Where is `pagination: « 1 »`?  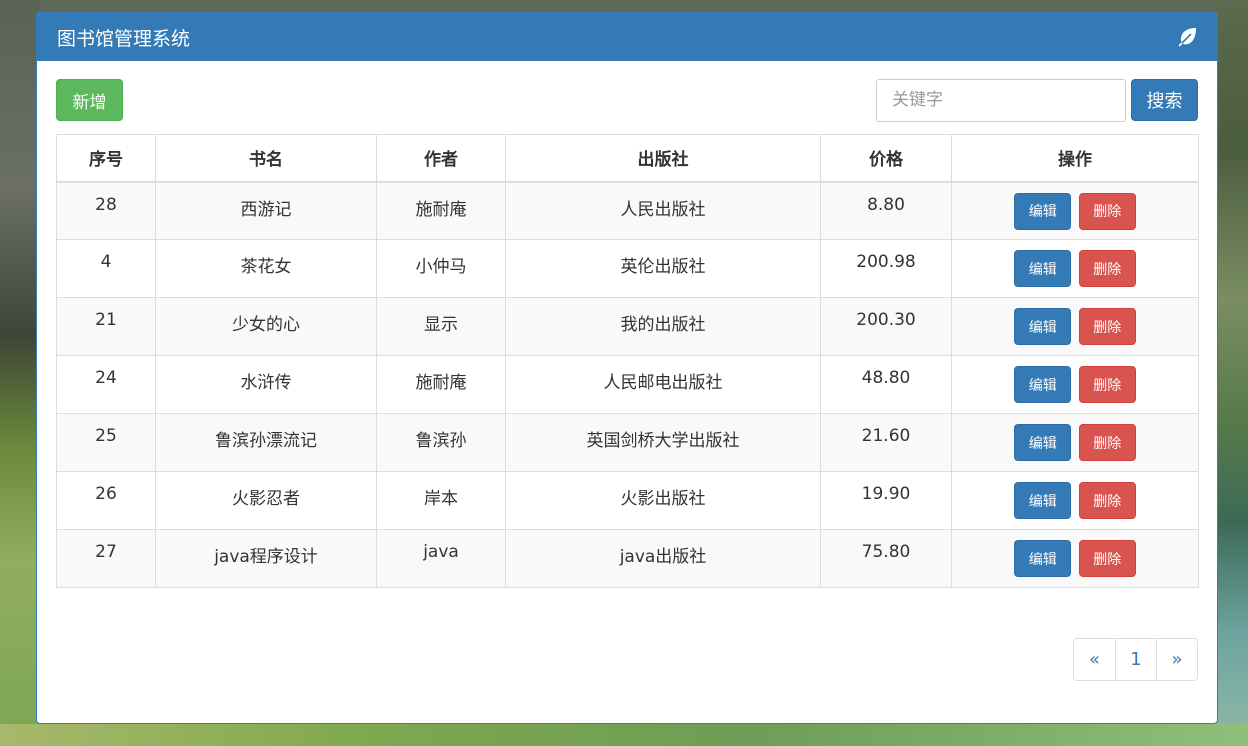
pagination: « 1 » is located at coordinates (1135, 659).